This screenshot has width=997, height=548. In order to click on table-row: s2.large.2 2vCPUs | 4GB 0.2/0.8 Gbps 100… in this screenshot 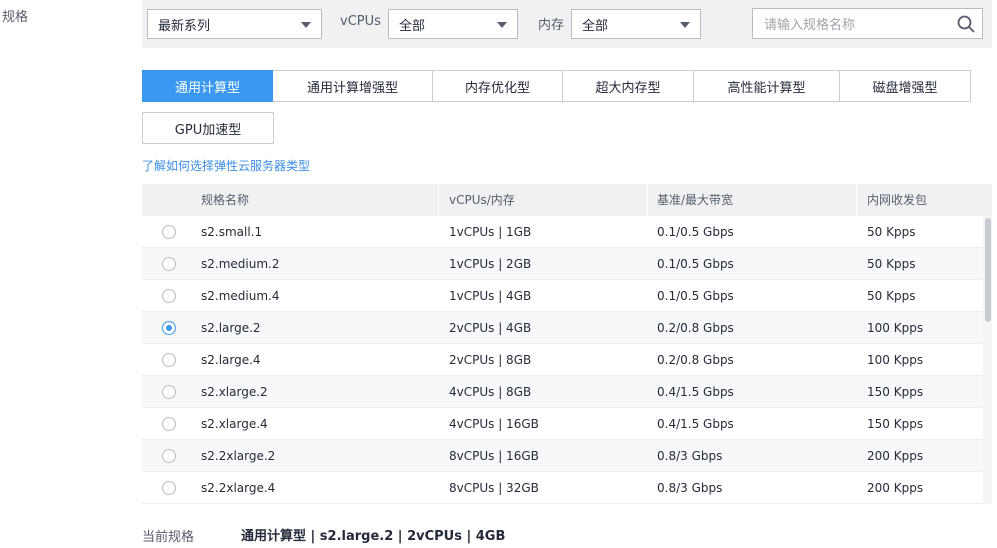, I will do `click(567, 328)`.